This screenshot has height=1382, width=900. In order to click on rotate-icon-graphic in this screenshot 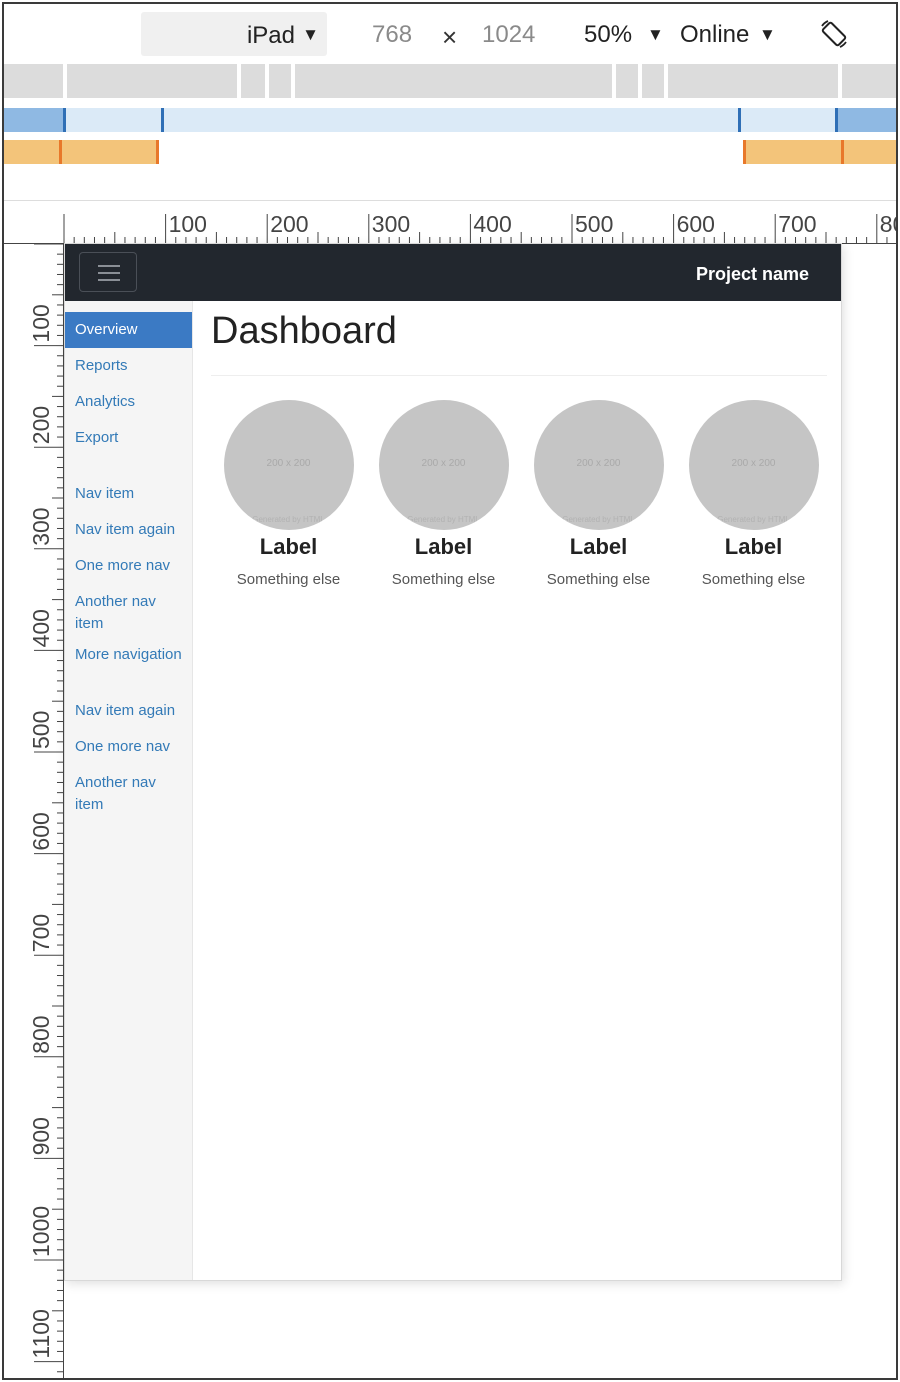, I will do `click(834, 34)`.